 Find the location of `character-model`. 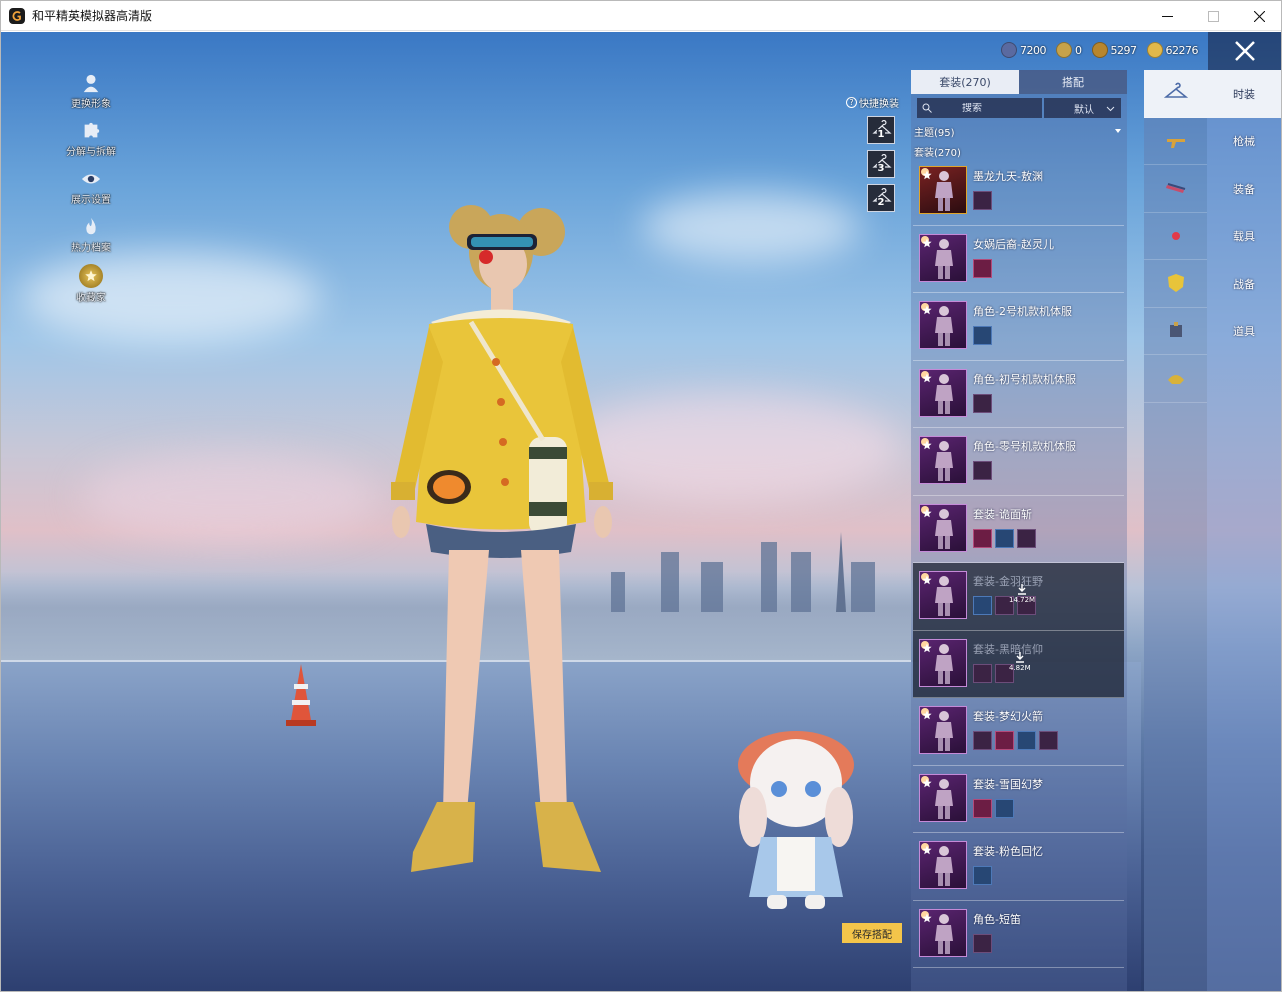

character-model is located at coordinates (501, 552).